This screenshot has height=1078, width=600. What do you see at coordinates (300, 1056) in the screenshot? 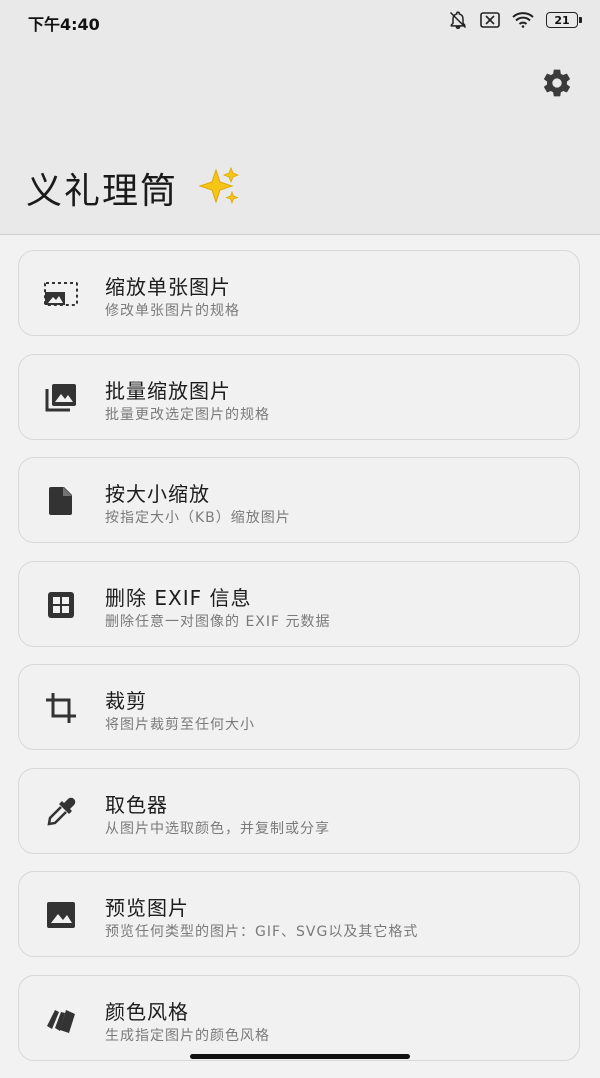
I see `home-indicator` at bounding box center [300, 1056].